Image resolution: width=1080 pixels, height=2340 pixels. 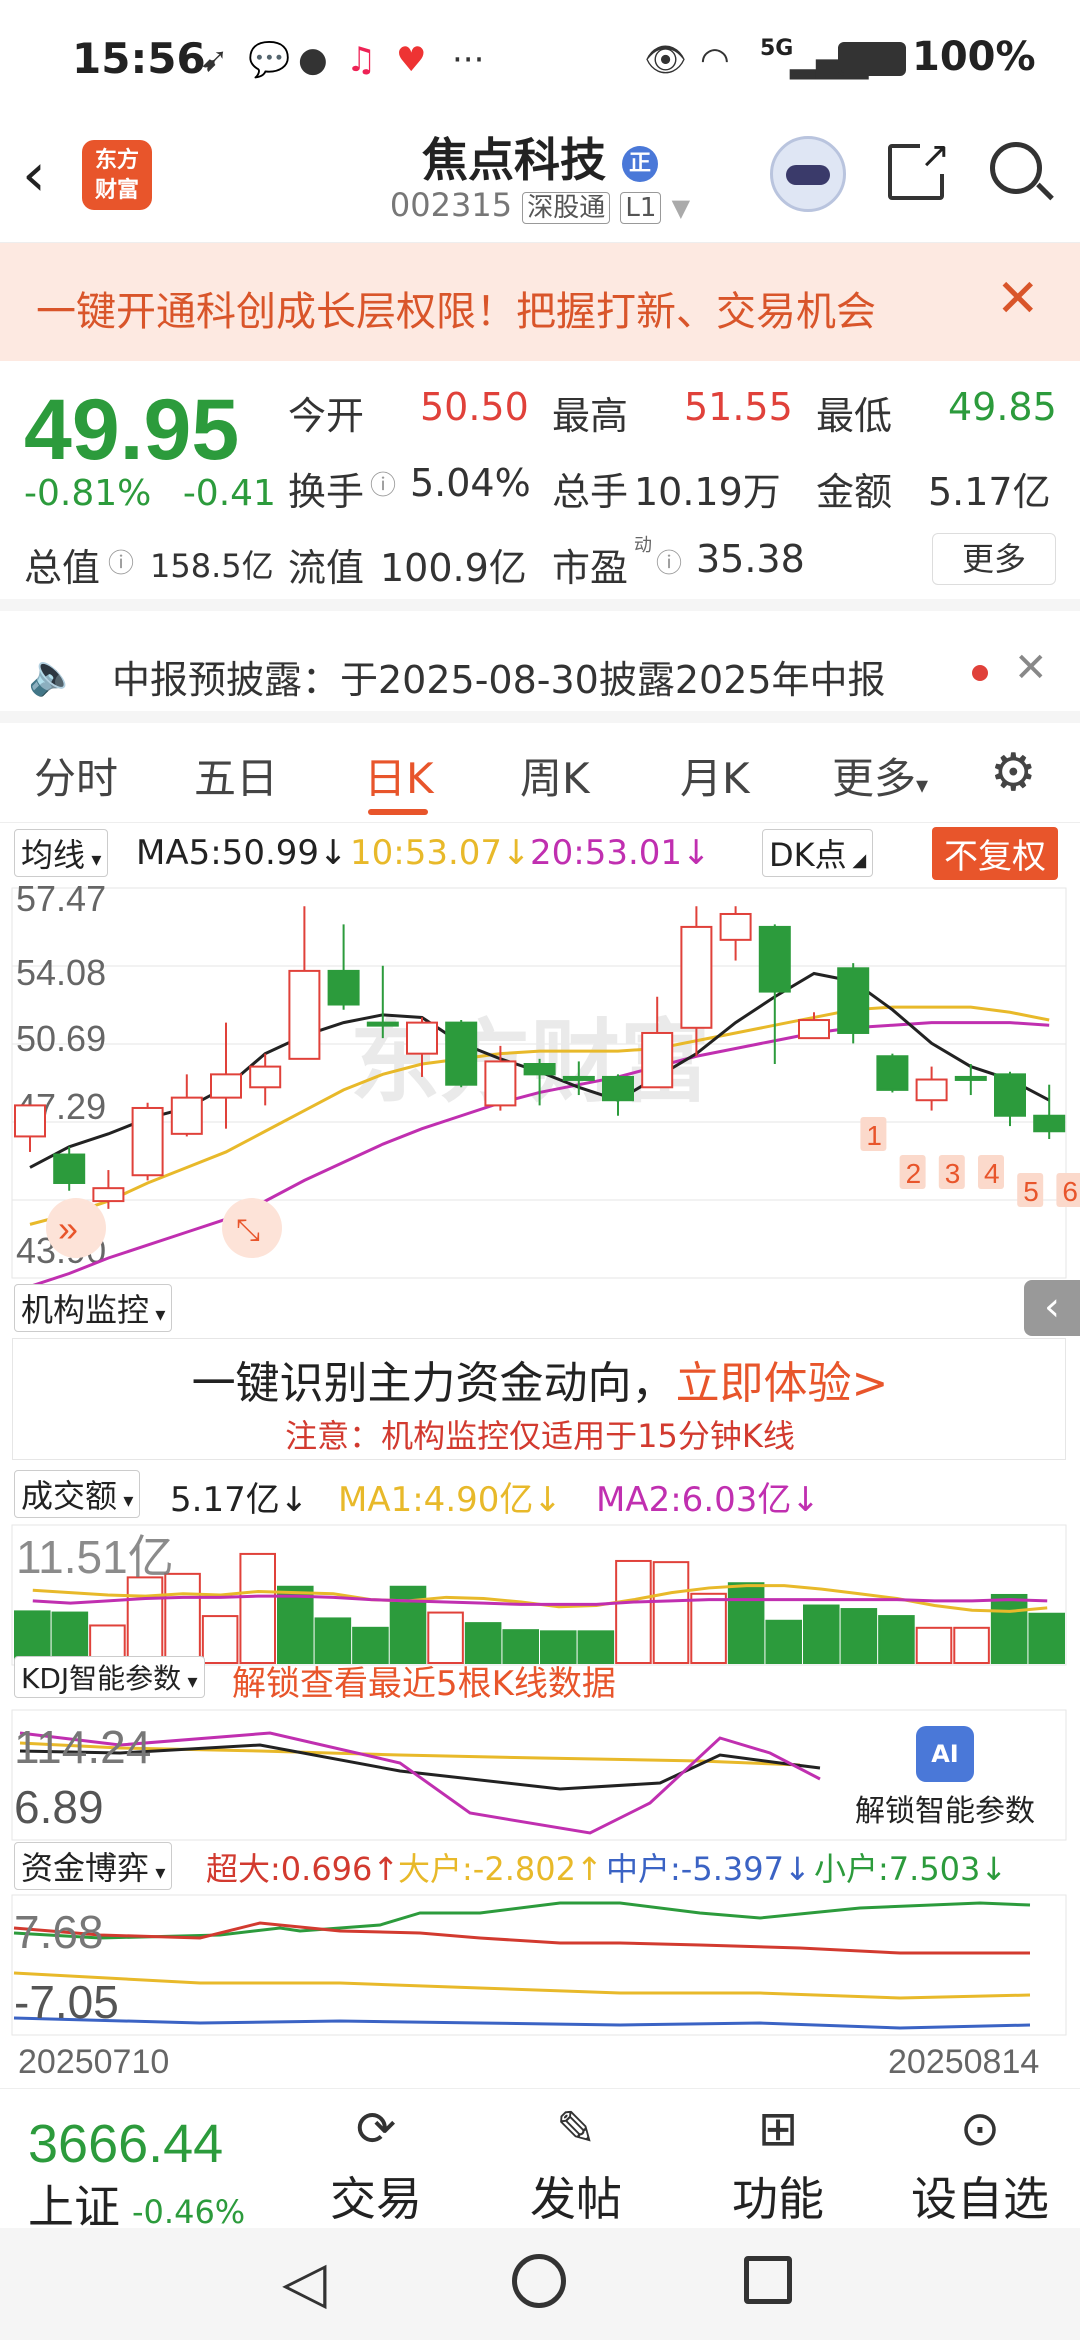 What do you see at coordinates (456, 312) in the screenshot?
I see `promo-text: 一键开通科创成长层权限！把握打新、交易机会` at bounding box center [456, 312].